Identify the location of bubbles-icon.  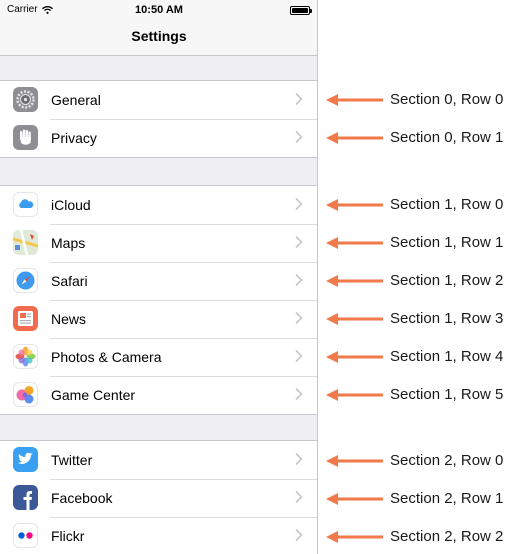
(25, 394).